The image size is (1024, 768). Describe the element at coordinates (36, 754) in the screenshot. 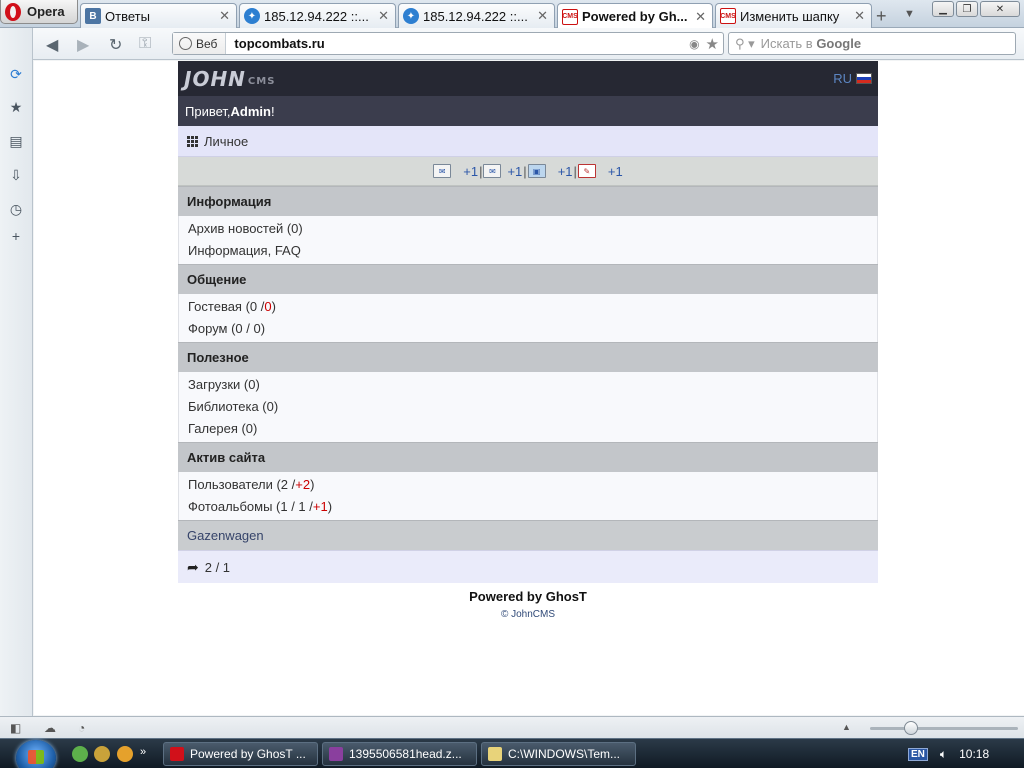

I see `start-button` at that location.